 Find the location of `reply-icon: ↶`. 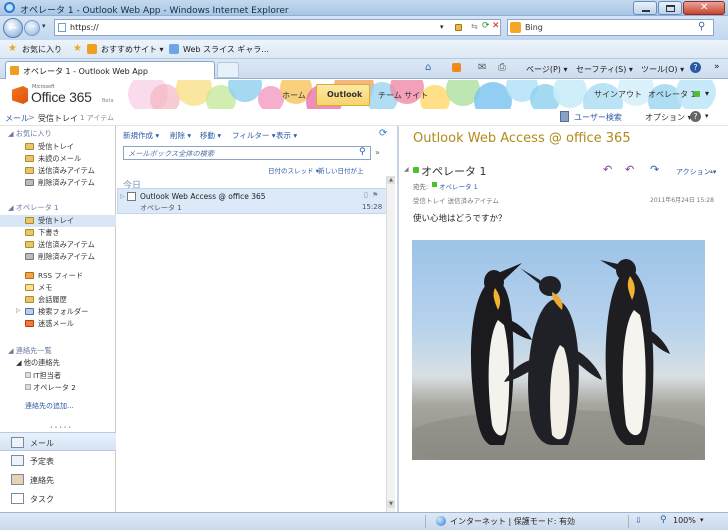

reply-icon: ↶ is located at coordinates (607, 169).